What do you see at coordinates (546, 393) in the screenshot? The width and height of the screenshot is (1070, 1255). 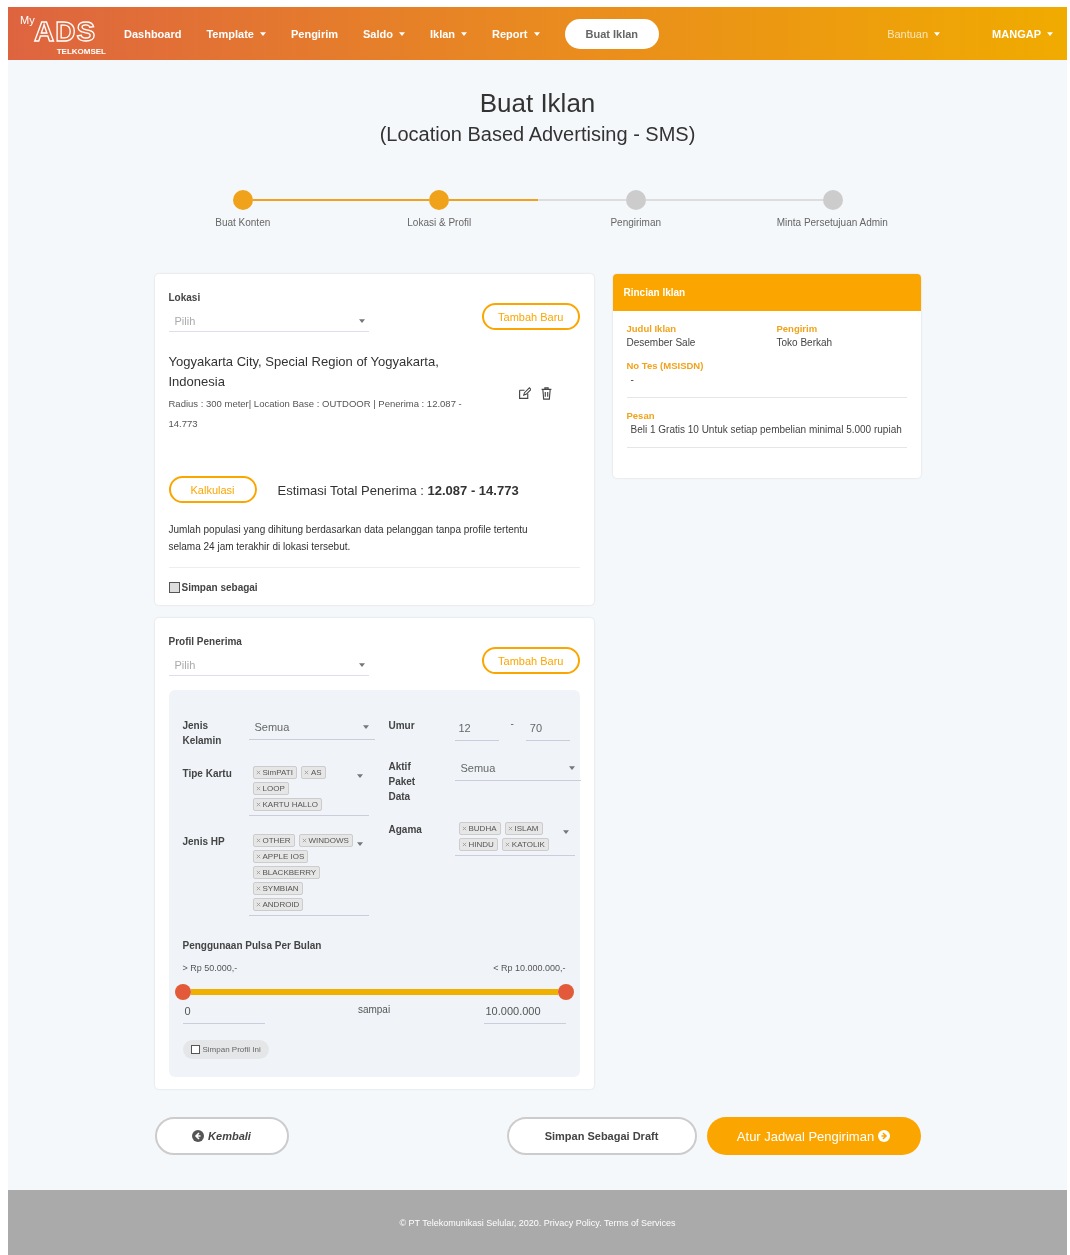 I see `trash-icon` at bounding box center [546, 393].